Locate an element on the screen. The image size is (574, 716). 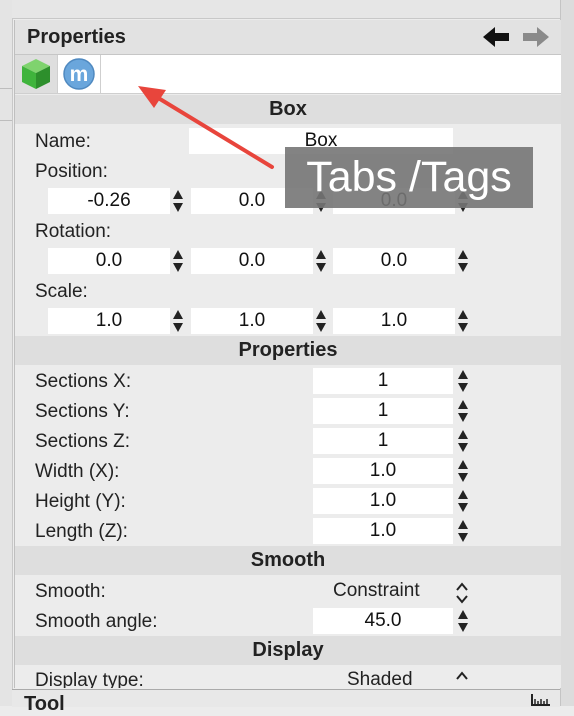
rotation-label: Rotation: is located at coordinates (73, 231).